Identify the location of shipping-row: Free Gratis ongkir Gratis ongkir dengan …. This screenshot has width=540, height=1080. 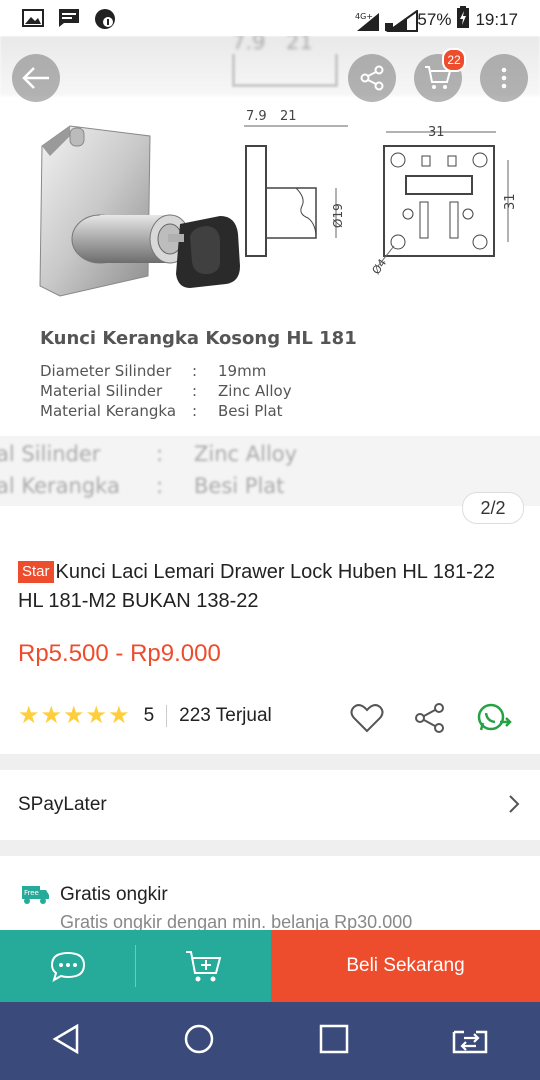
(270, 893).